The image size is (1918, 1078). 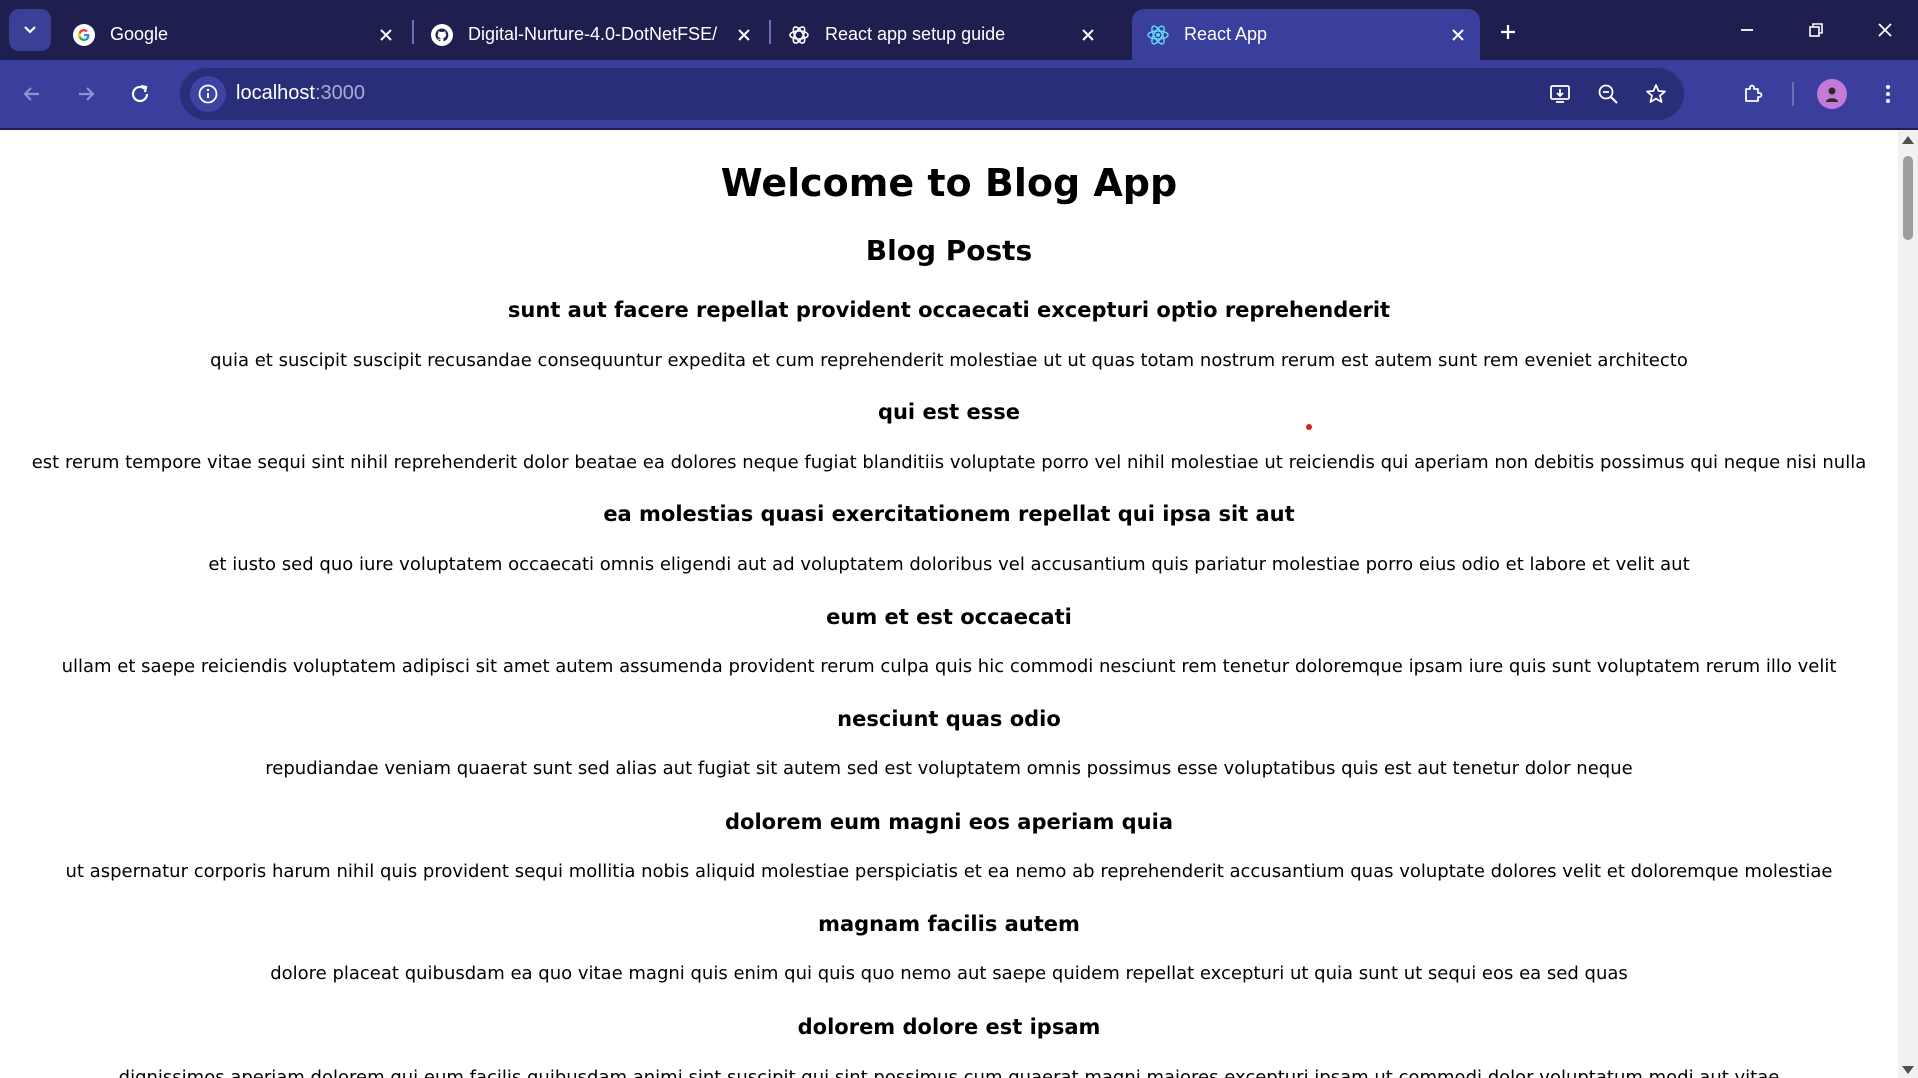 I want to click on install-icon, so click(x=1560, y=94).